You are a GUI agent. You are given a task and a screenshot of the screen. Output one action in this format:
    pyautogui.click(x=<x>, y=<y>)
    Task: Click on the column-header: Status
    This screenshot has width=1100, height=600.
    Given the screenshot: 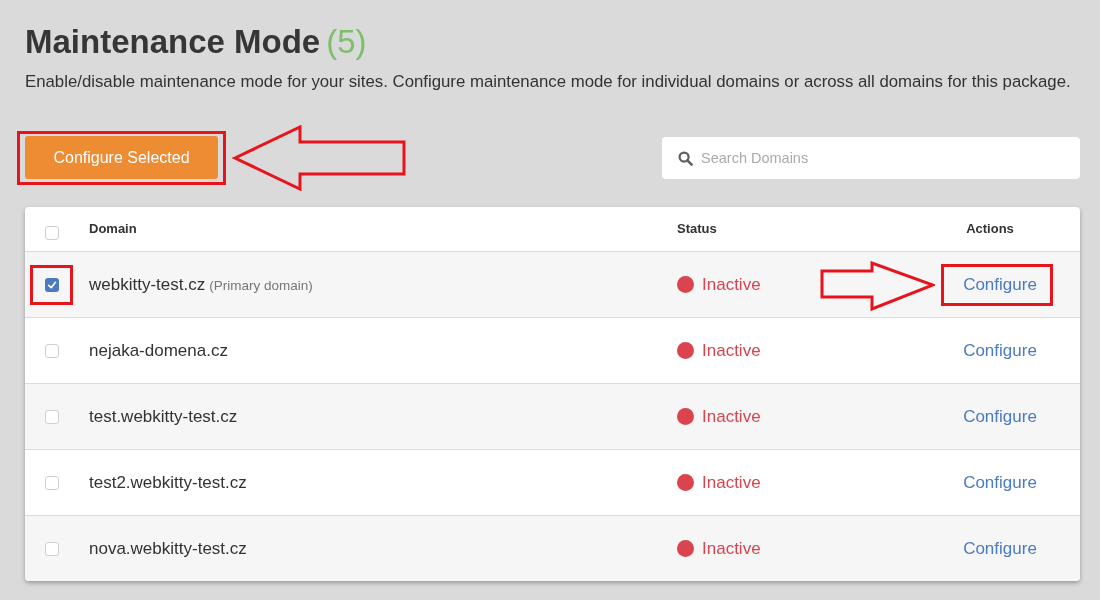 What is the action you would take?
    pyautogui.click(x=697, y=229)
    